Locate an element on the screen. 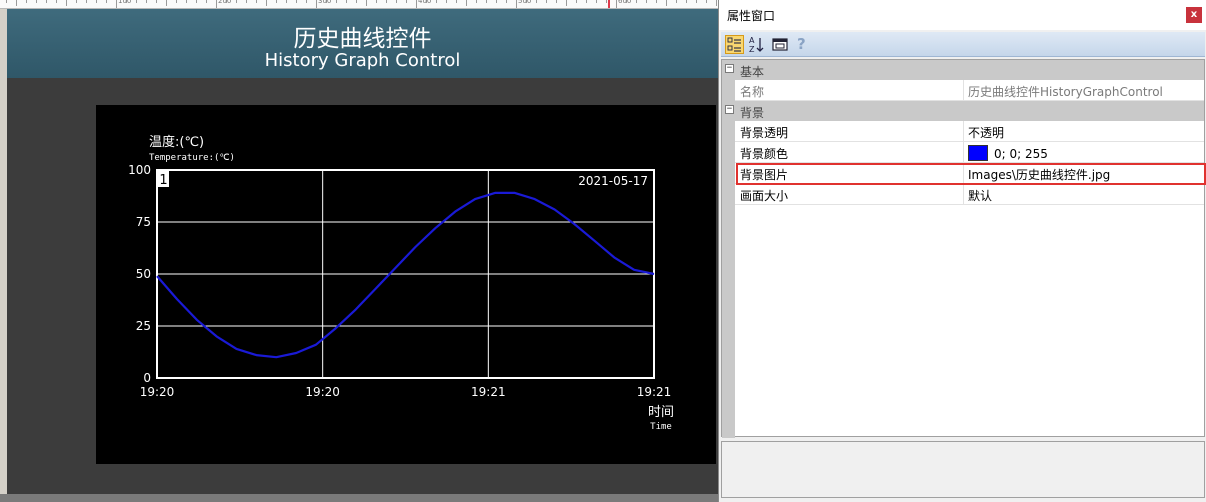  property-value: 0; 0; 255 is located at coordinates (1008, 153).